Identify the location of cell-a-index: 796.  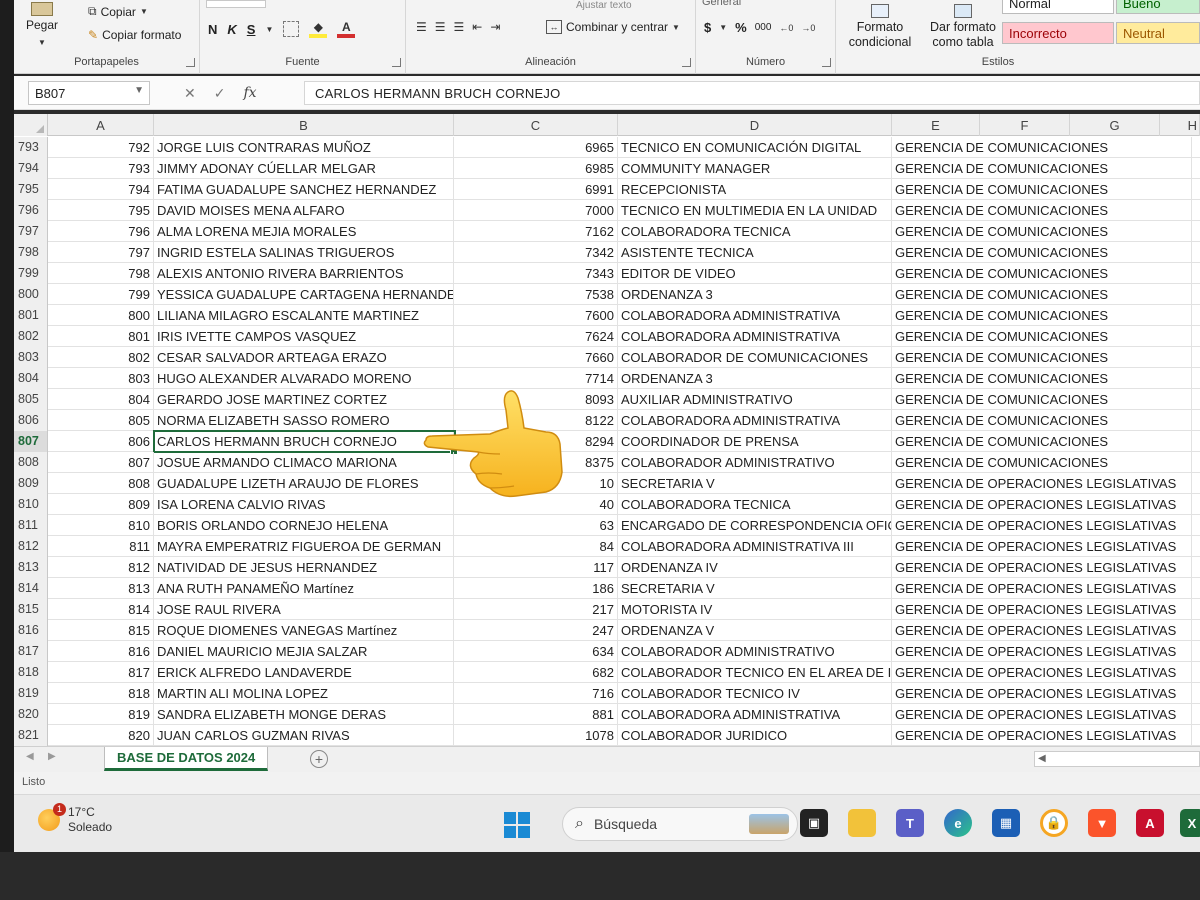
(101, 231).